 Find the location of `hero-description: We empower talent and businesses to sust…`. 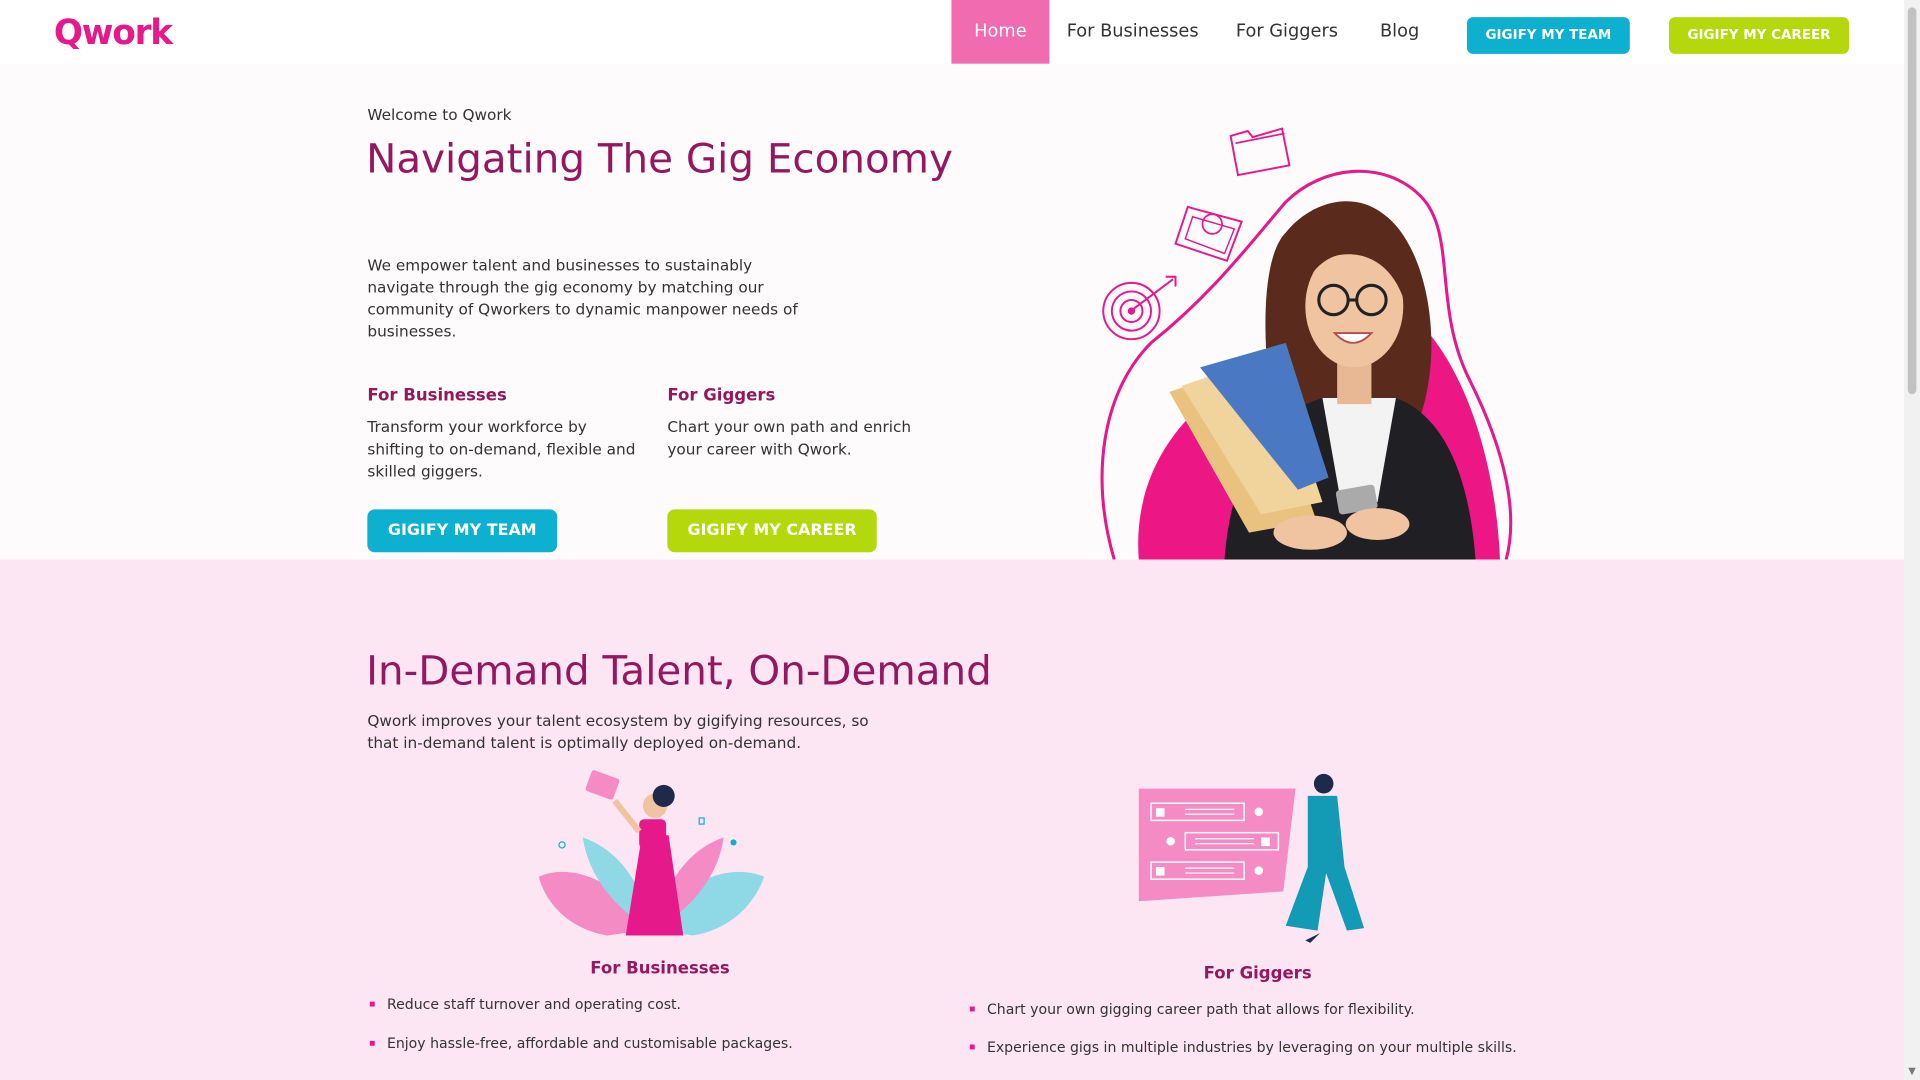

hero-description: We empower talent and businesses to sust… is located at coordinates (582, 298).